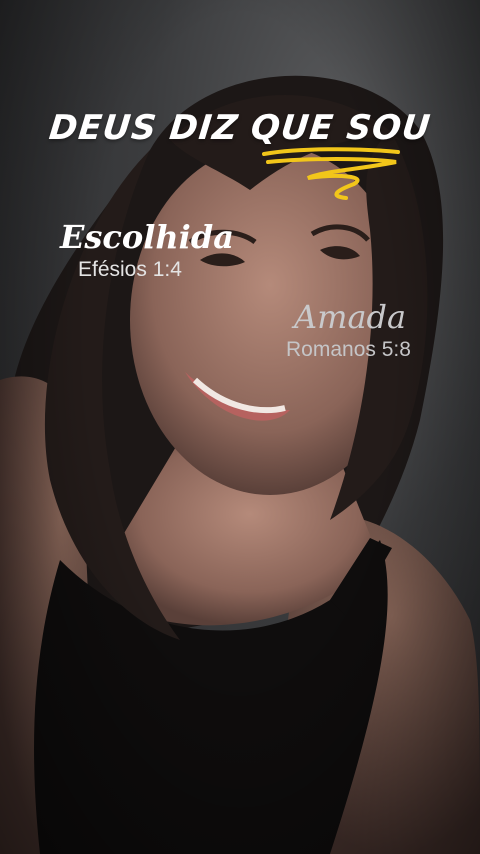  Describe the element at coordinates (331, 173) in the screenshot. I see `yellow-squiggle-decoration` at that location.